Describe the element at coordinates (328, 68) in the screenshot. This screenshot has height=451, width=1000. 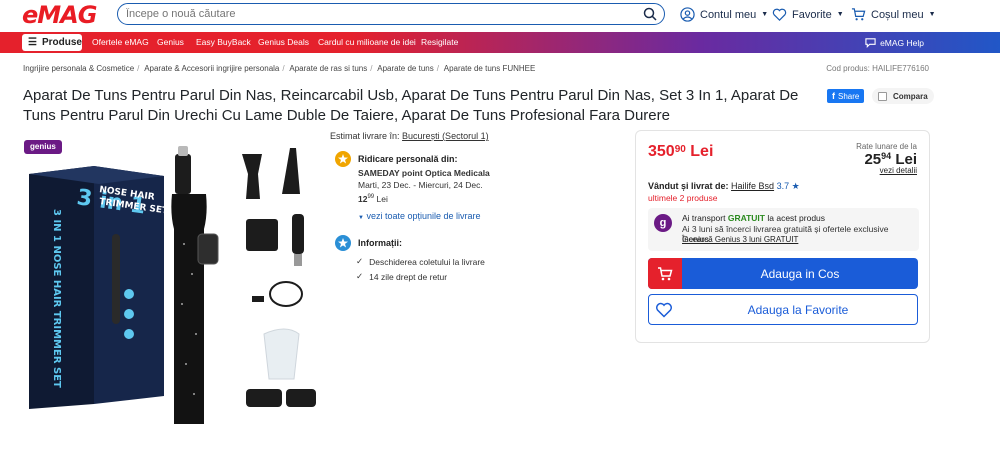
I see `breadcrumb-item: Aparate de ras si tuns` at that location.